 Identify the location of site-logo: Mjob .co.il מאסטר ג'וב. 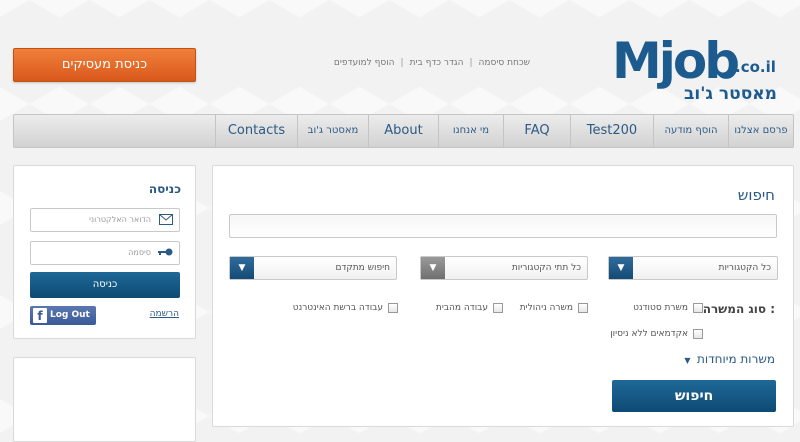
(702, 69).